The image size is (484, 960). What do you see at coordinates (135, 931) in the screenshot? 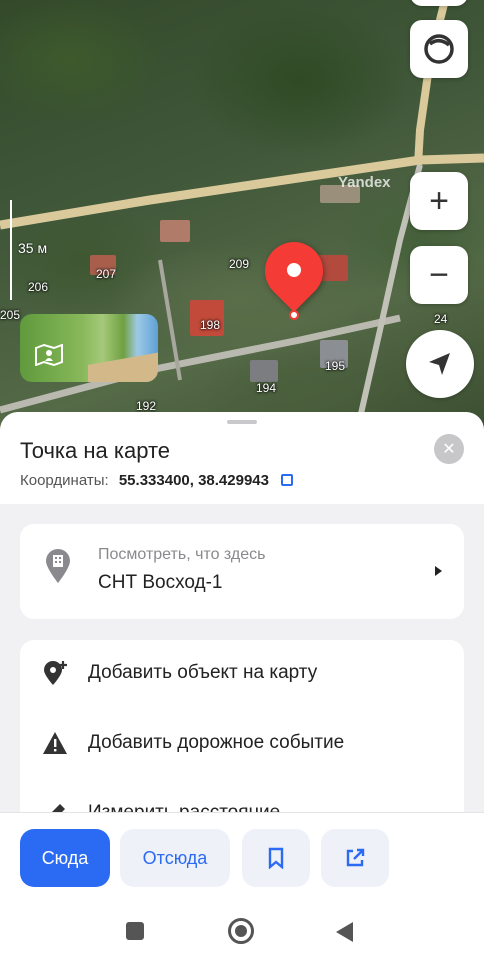
I see `recent-apps-icon` at bounding box center [135, 931].